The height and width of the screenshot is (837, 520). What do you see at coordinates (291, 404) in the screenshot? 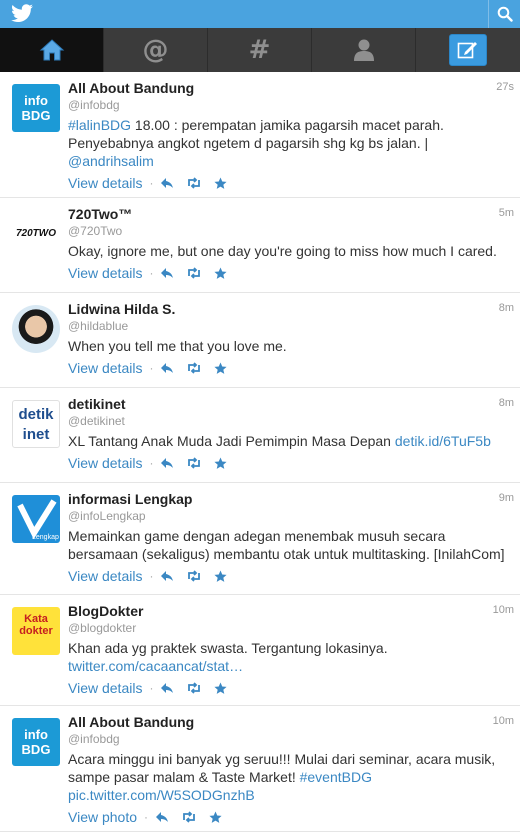
I see `author-name: detikinet` at bounding box center [291, 404].